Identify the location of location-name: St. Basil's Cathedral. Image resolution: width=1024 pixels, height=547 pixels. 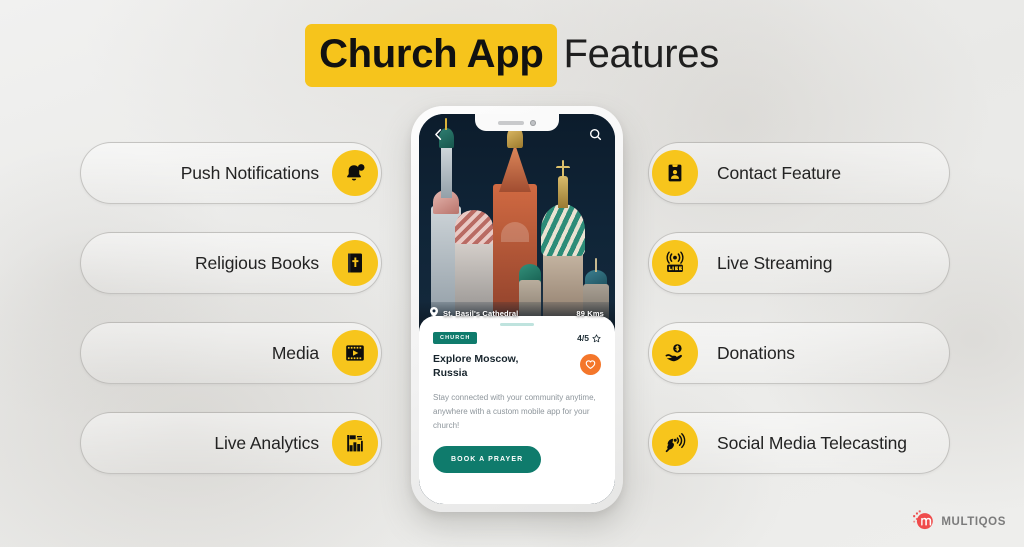
(481, 313).